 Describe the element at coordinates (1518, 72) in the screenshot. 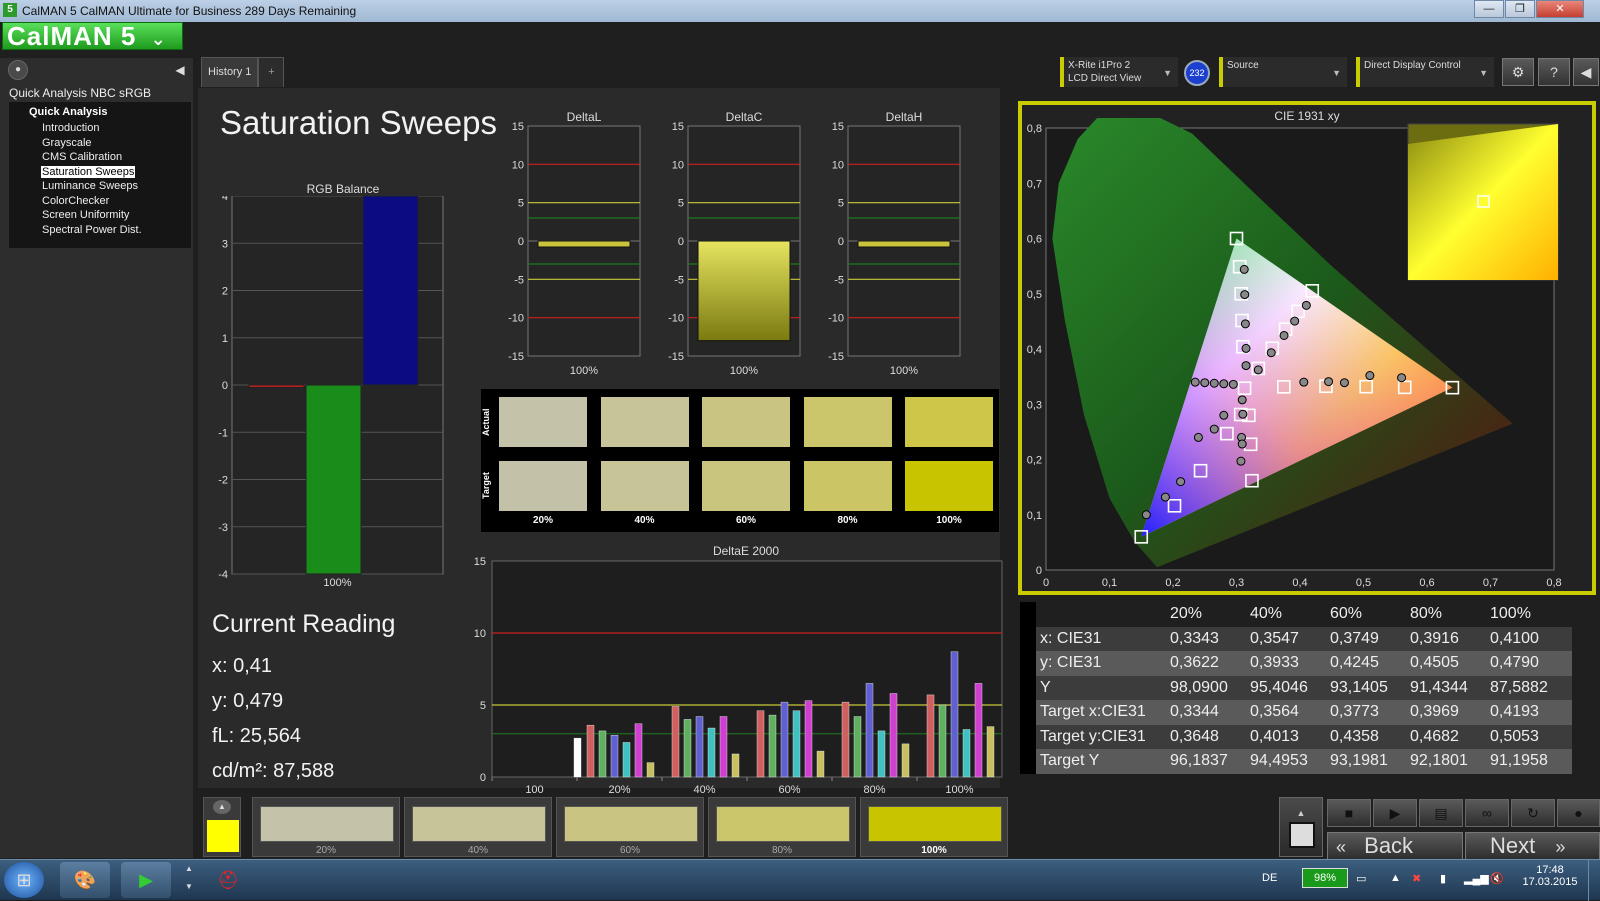

I see `gear-icon: ⚙` at that location.